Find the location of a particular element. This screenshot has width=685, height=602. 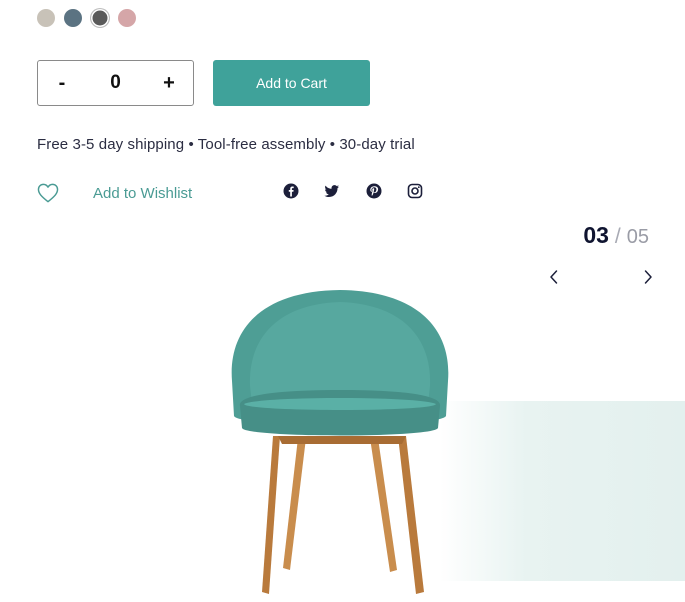

slide-counter: 03 / 05 is located at coordinates (616, 235).